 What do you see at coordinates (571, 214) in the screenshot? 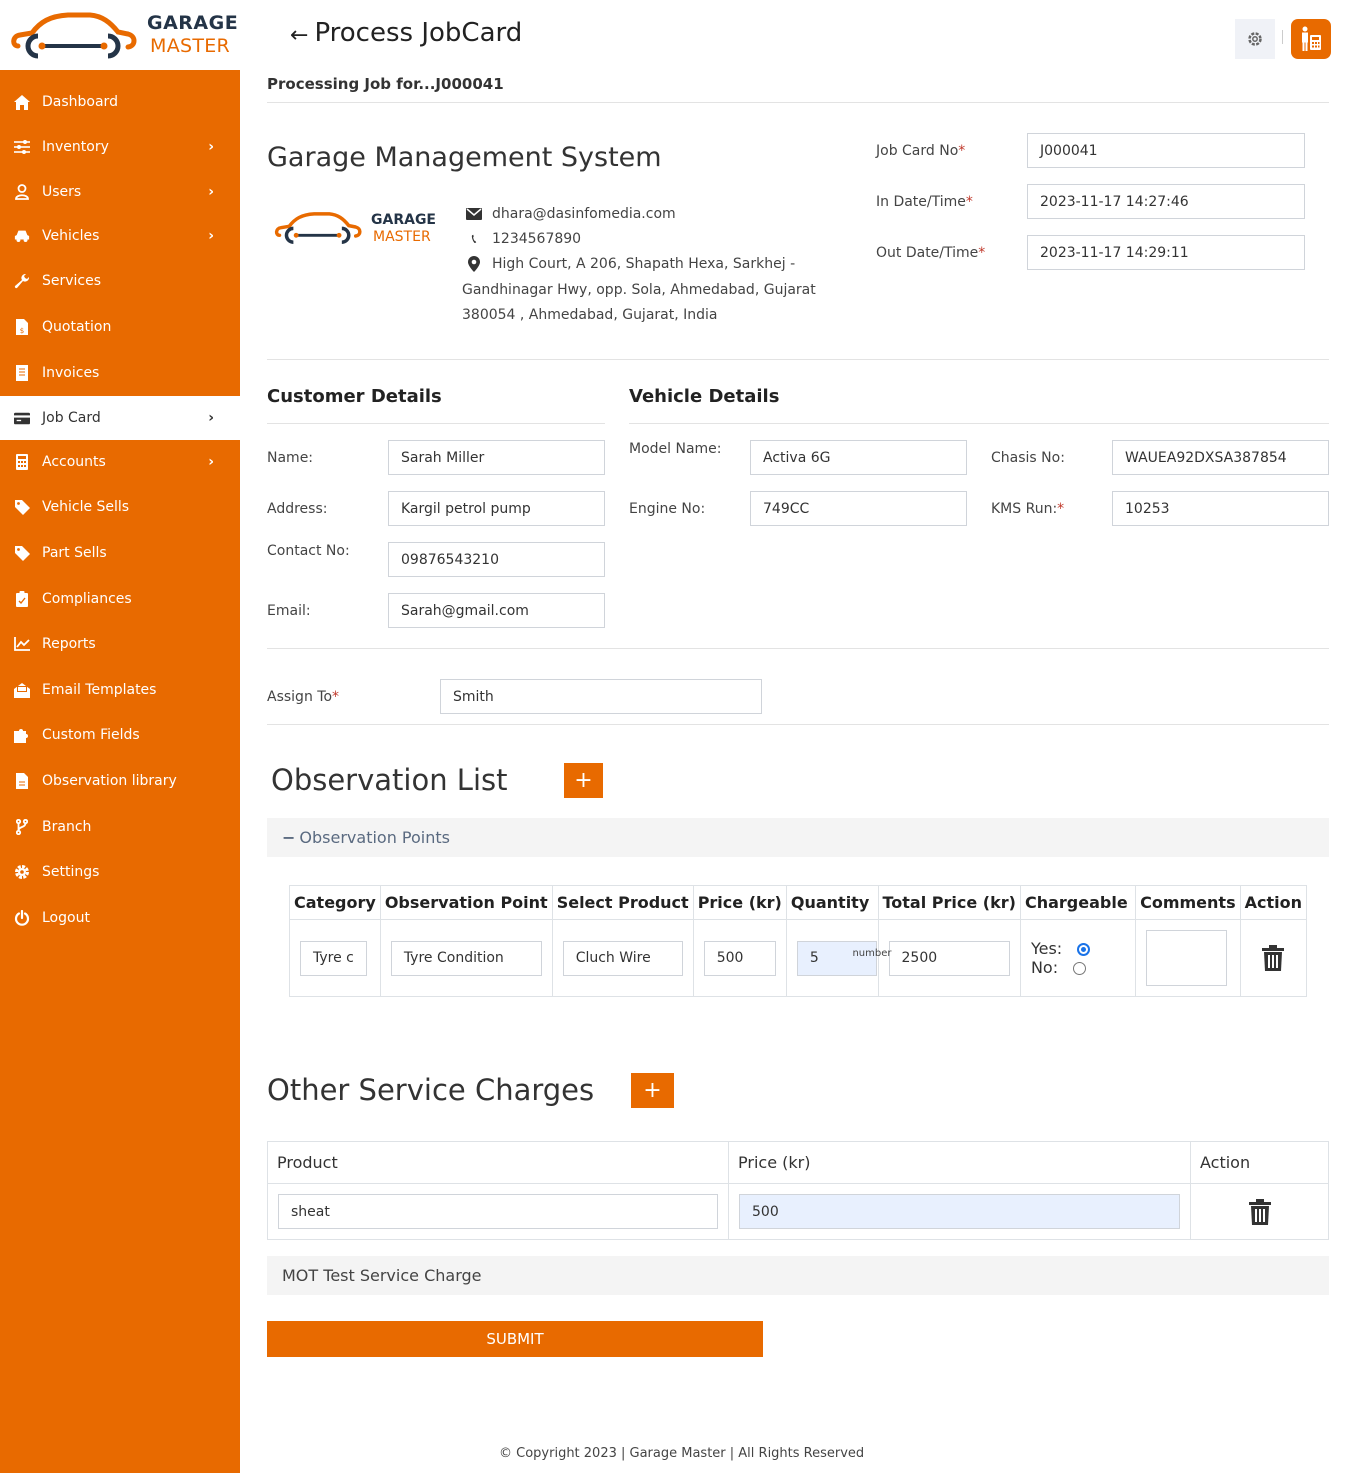
I see `company-email-line: dhara@dasinfomedia.com` at bounding box center [571, 214].